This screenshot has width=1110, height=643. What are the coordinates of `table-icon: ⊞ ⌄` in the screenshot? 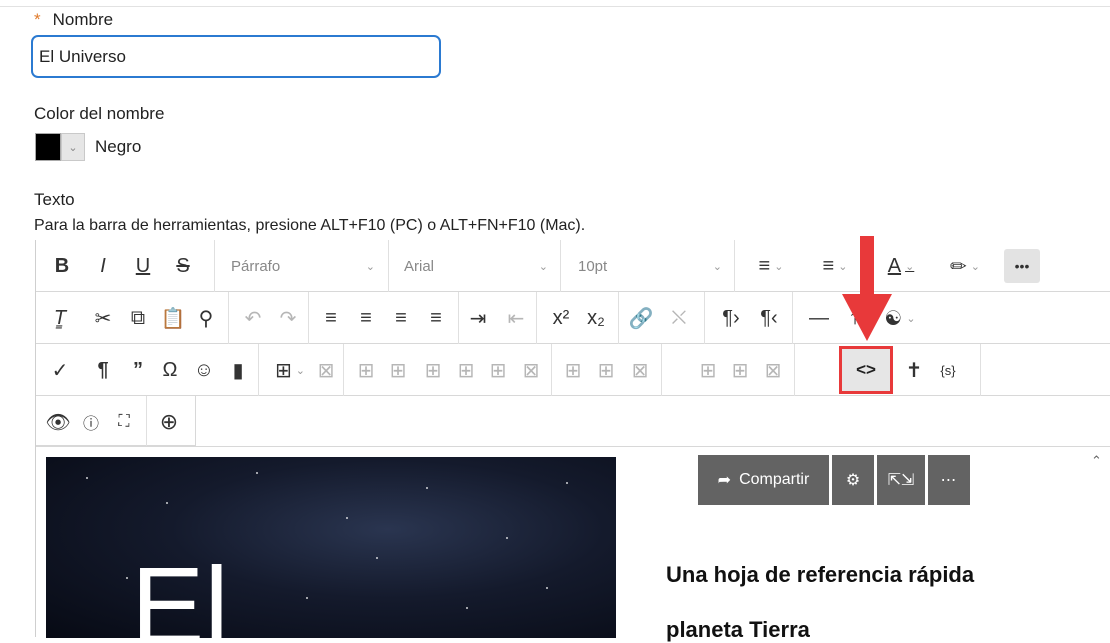 It's located at (290, 370).